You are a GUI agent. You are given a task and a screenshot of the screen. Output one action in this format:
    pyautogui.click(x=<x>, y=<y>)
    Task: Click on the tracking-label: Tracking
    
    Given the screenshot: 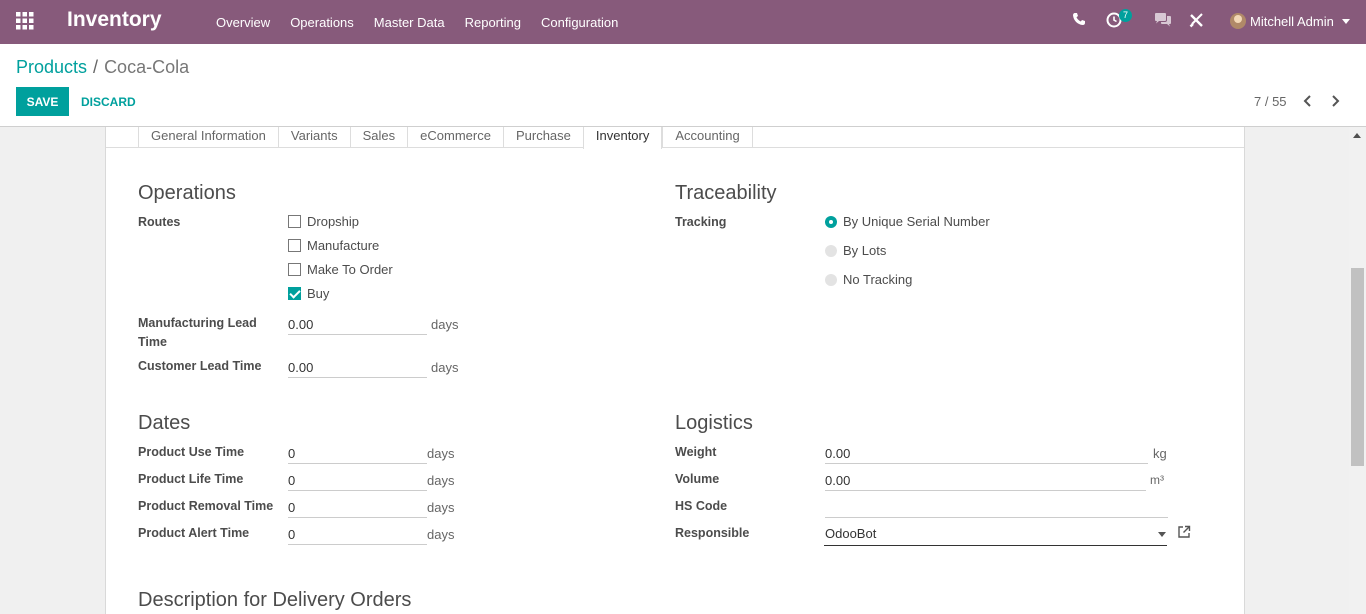 What is the action you would take?
    pyautogui.click(x=701, y=222)
    